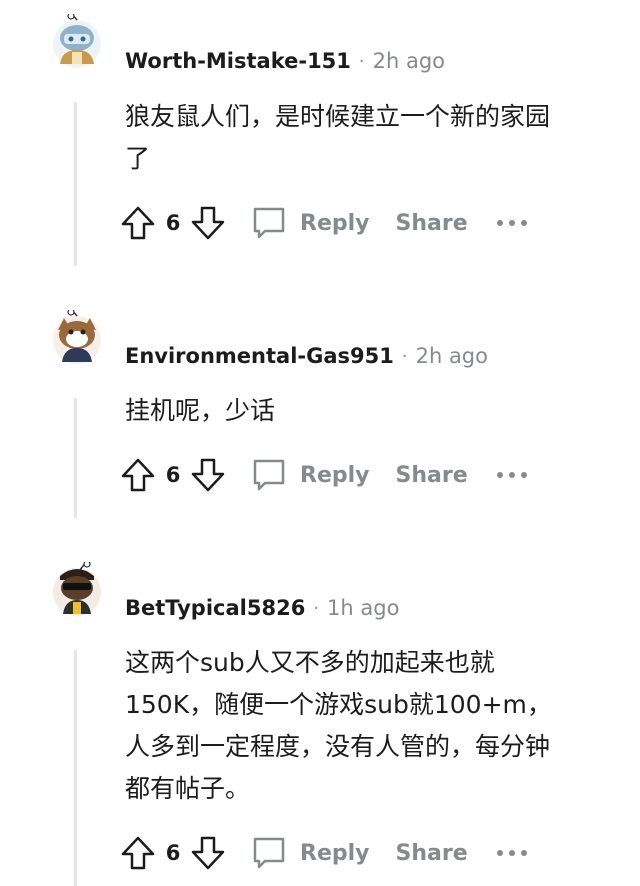  Describe the element at coordinates (238, 61) in the screenshot. I see `username: Worth-Mistake-151` at that location.